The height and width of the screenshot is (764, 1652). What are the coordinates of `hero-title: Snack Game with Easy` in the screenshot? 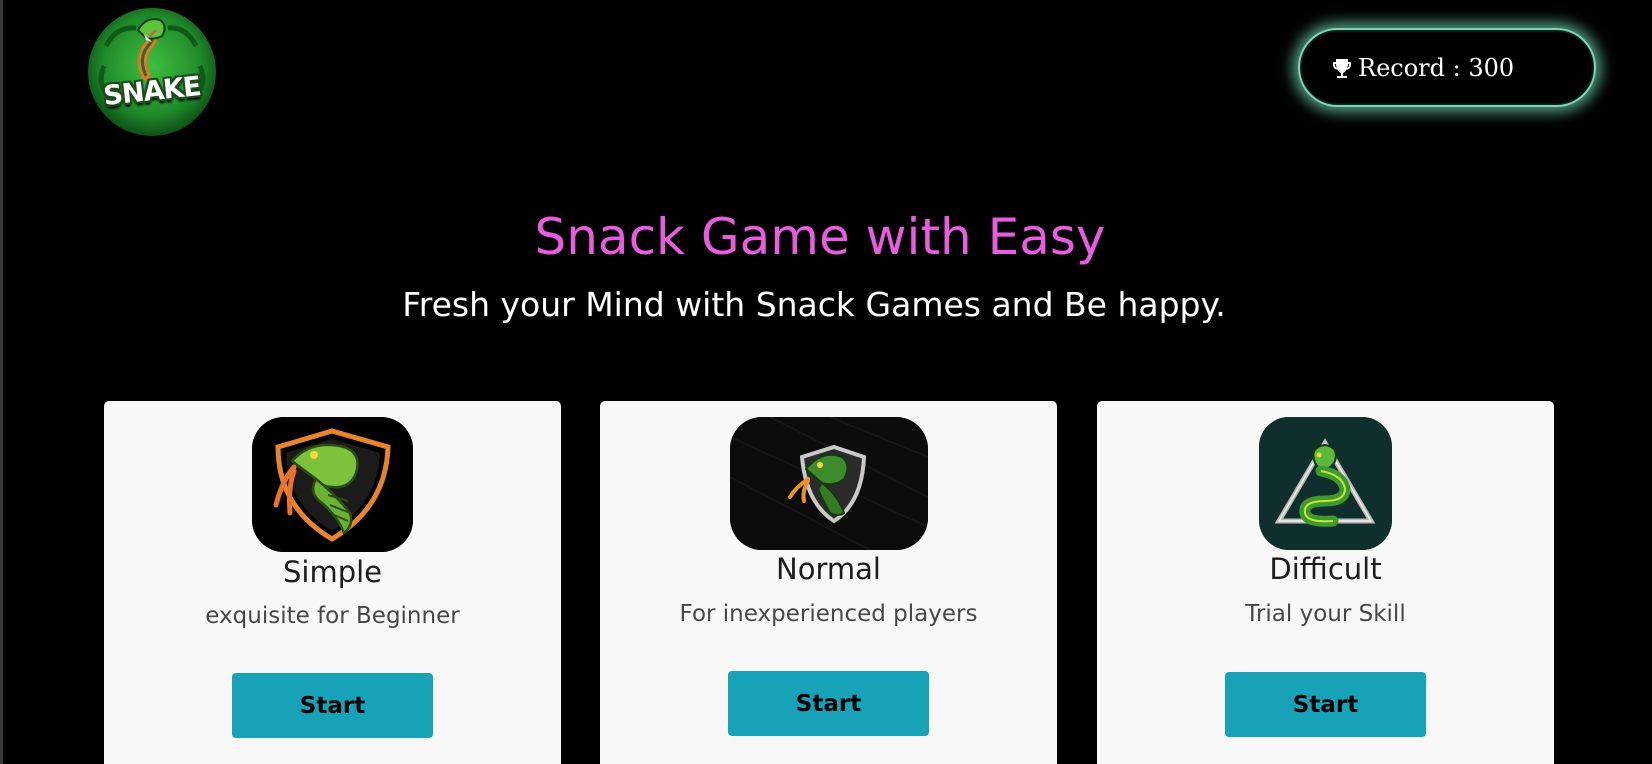 It's located at (826, 237).